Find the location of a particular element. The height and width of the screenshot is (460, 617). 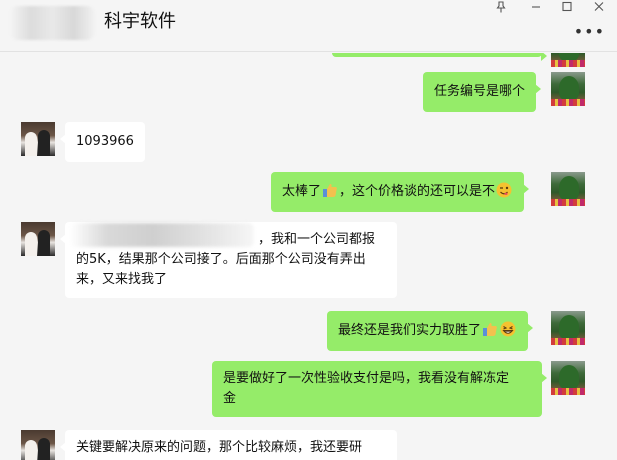

chat-title: 科宇软件 is located at coordinates (140, 21).